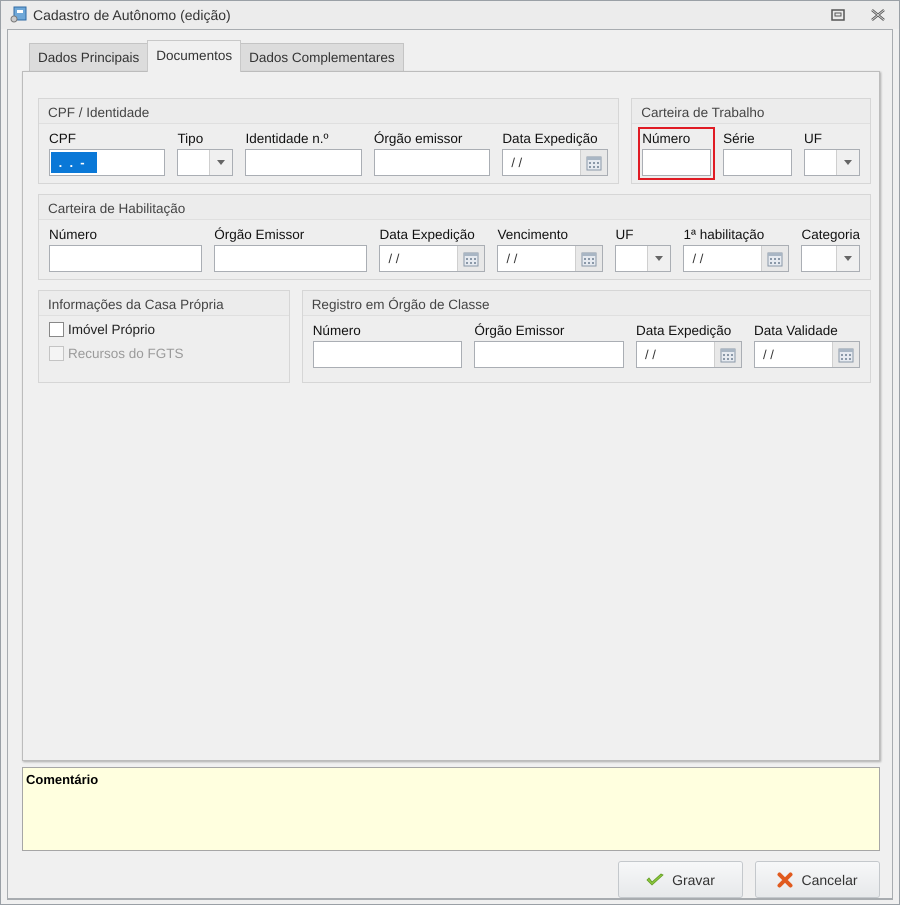  Describe the element at coordinates (830, 235) in the screenshot. I see `field-label: Categoria` at that location.